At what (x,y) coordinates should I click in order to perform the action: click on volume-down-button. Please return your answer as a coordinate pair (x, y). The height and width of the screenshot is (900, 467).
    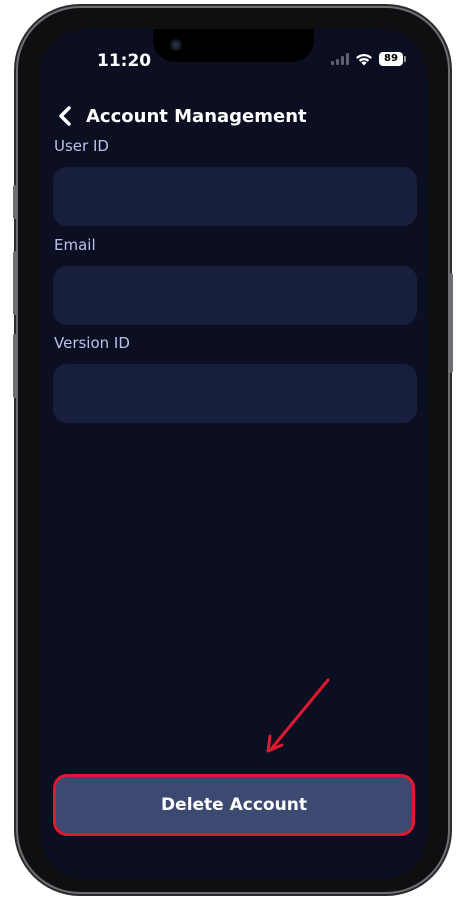
    Looking at the image, I should click on (15, 366).